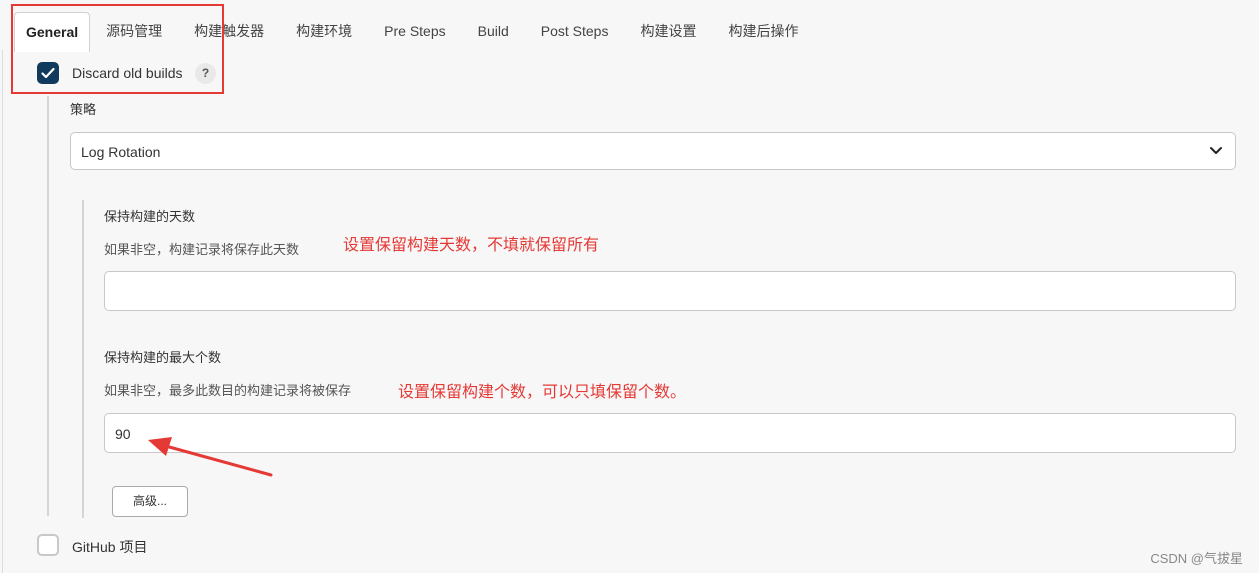  Describe the element at coordinates (109, 547) in the screenshot. I see `github-project-label: GitHub 项目` at that location.